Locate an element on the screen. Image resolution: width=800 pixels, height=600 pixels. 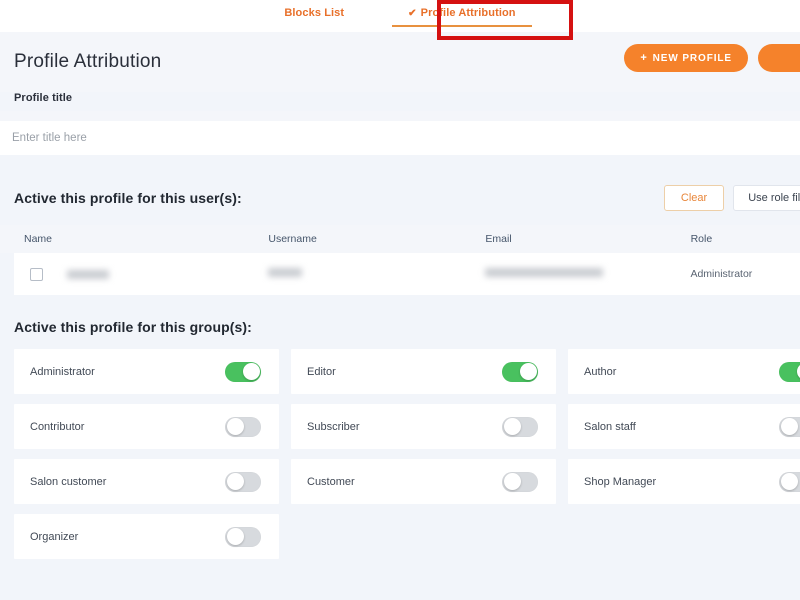
group-card-label: Organizer is located at coordinates (54, 536).